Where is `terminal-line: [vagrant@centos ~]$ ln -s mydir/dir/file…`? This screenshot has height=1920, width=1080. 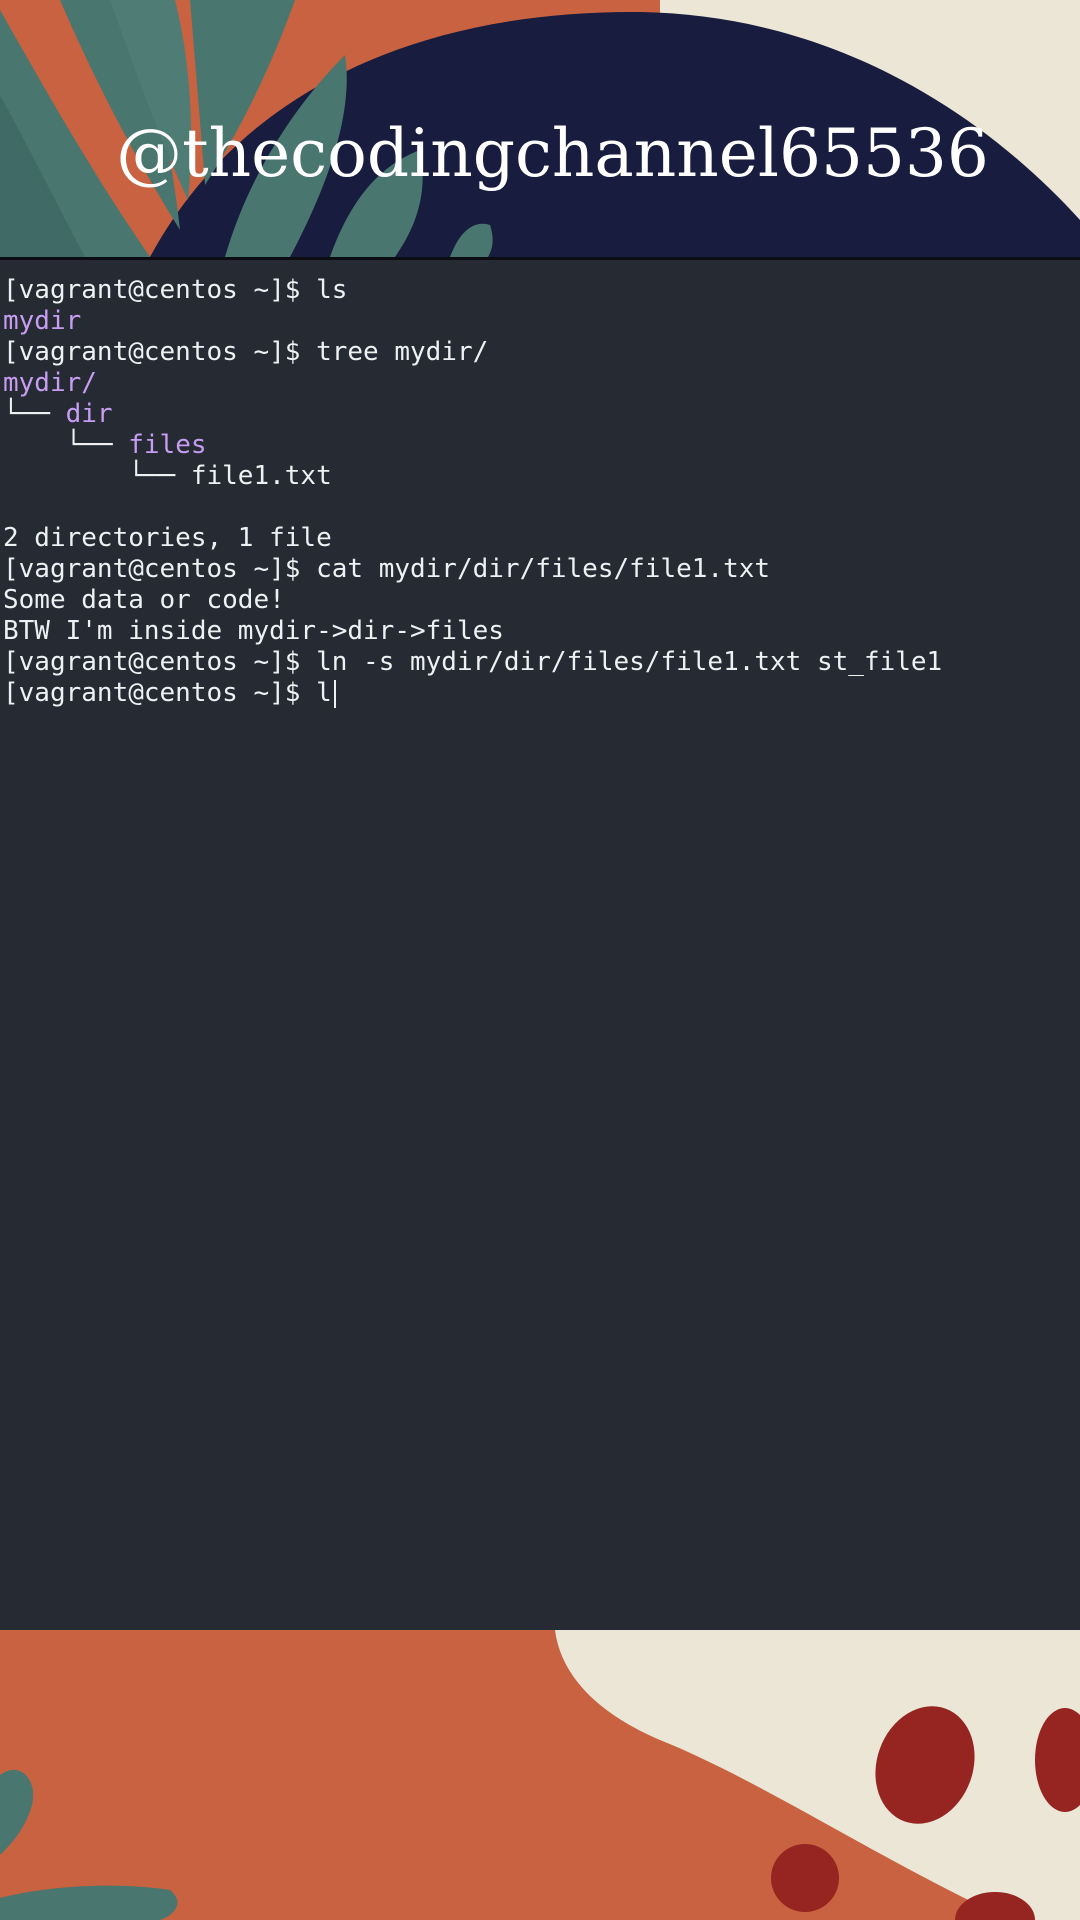
terminal-line: [vagrant@centos ~]$ ln -s mydir/dir/file… is located at coordinates (472, 662).